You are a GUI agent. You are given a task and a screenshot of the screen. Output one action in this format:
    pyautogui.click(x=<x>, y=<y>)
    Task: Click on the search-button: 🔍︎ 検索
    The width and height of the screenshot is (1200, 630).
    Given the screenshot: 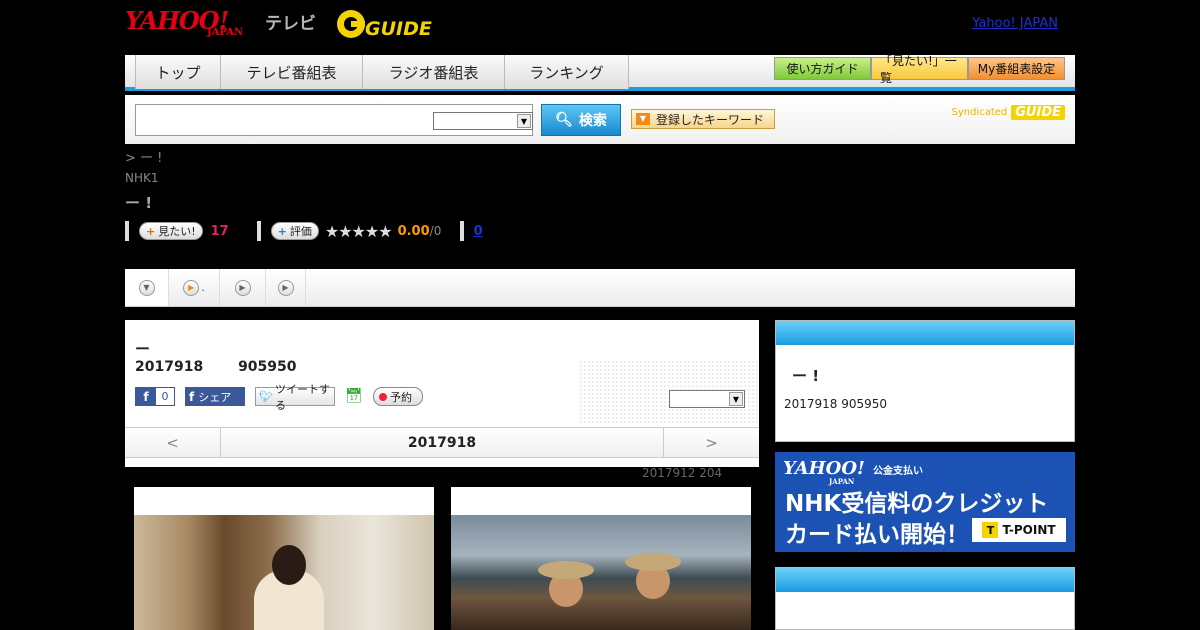 What is the action you would take?
    pyautogui.click(x=581, y=120)
    